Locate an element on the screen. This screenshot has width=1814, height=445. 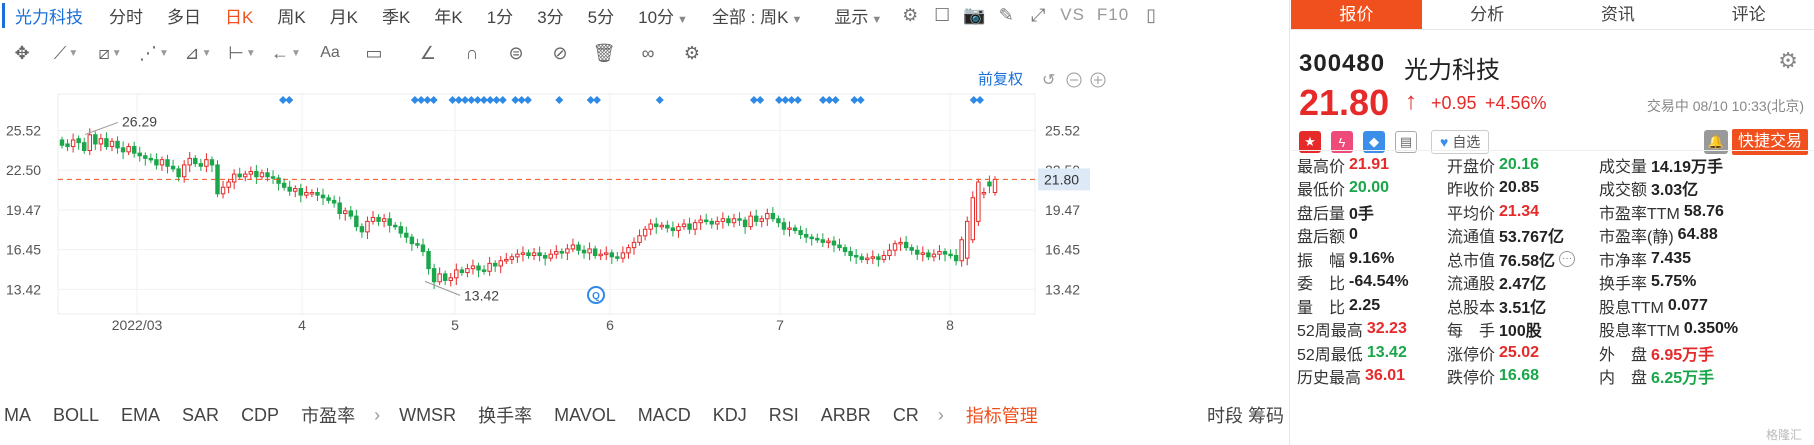
delete-icon: 🗑 is located at coordinates (604, 53).